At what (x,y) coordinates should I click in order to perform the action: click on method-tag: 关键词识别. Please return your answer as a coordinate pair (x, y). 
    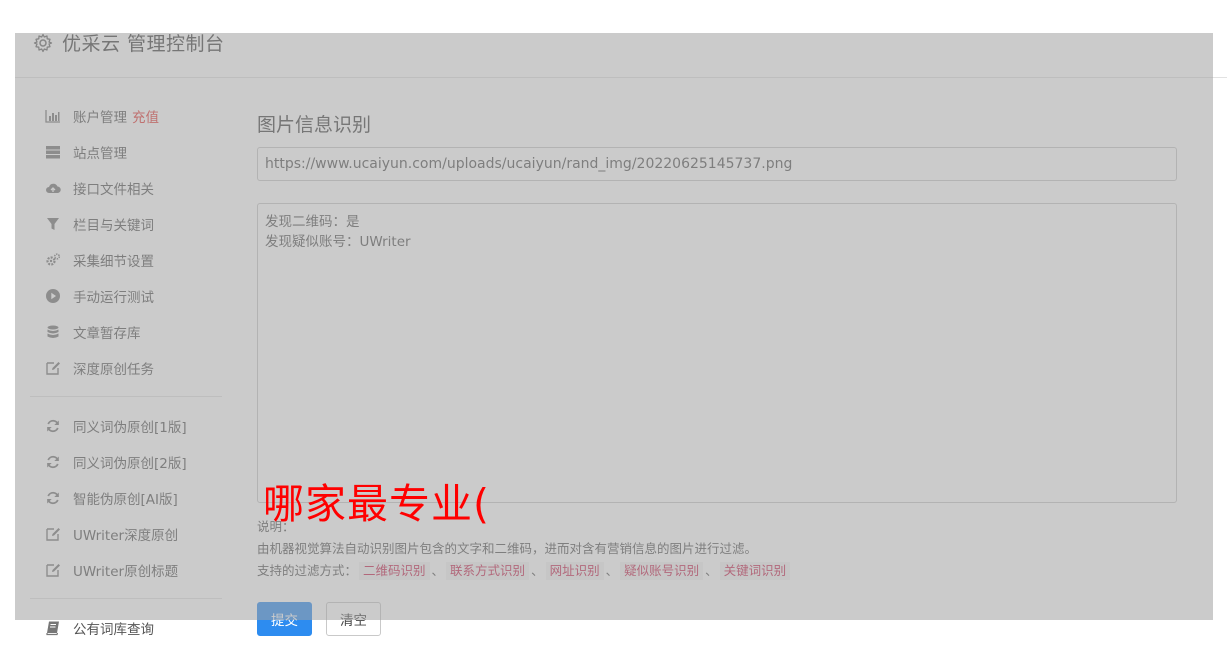
    Looking at the image, I should click on (755, 571).